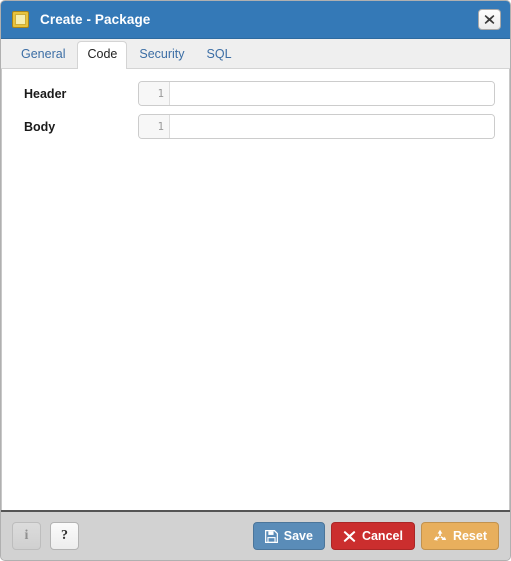 This screenshot has height=561, width=511. I want to click on tab-general: General, so click(43, 54).